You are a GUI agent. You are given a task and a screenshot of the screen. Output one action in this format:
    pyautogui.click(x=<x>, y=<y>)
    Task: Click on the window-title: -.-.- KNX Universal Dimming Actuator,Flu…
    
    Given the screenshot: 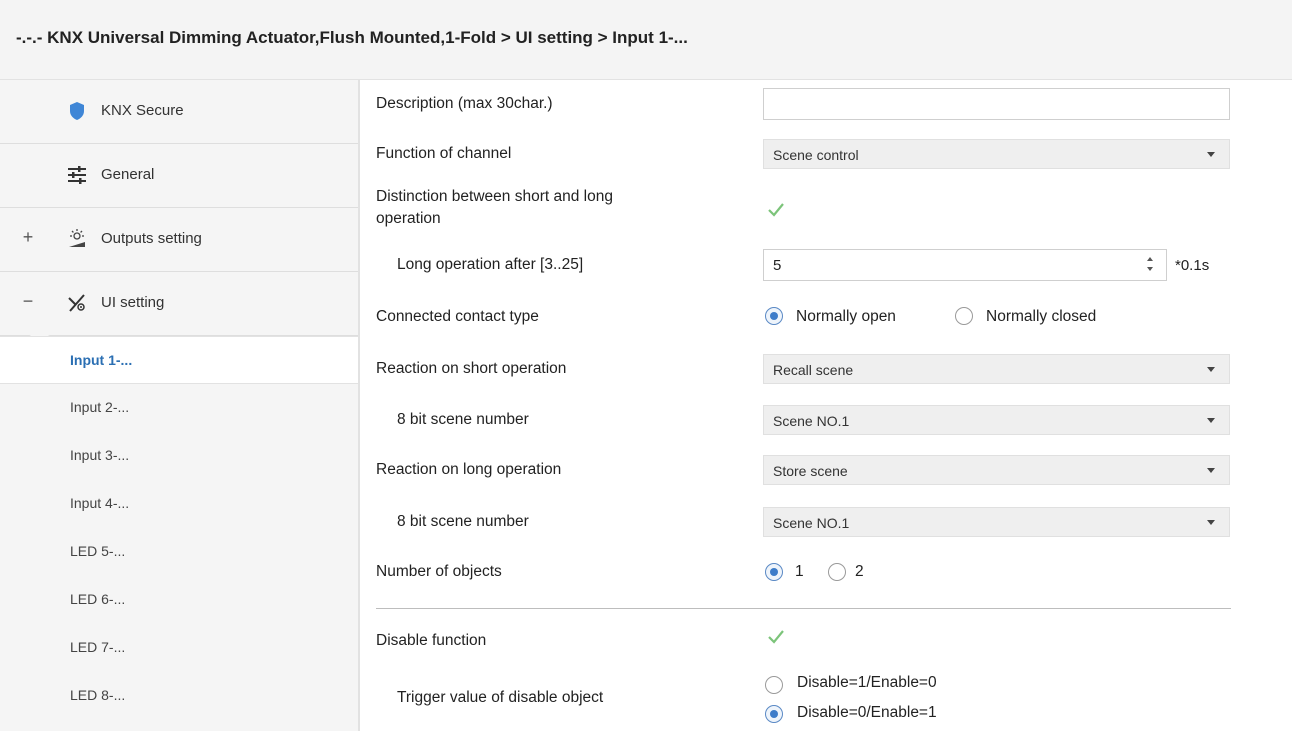 What is the action you would take?
    pyautogui.click(x=352, y=37)
    